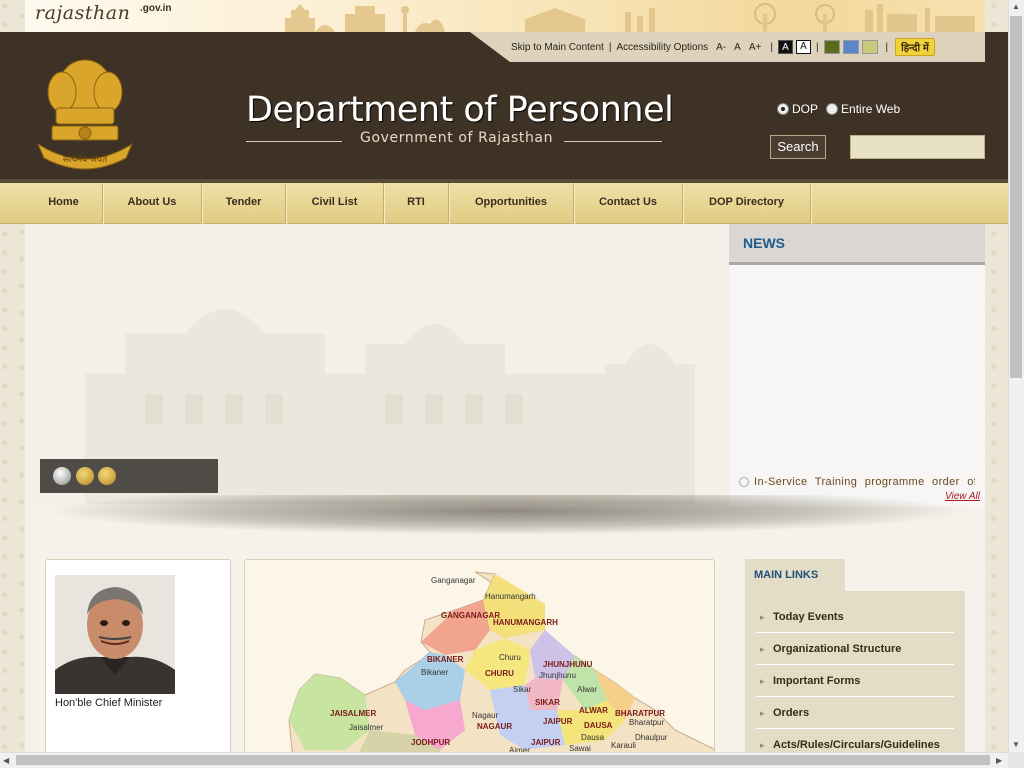 This screenshot has width=1024, height=768. What do you see at coordinates (109, 703) in the screenshot?
I see `chief-minister-caption: Hon'ble Chief Minister` at bounding box center [109, 703].